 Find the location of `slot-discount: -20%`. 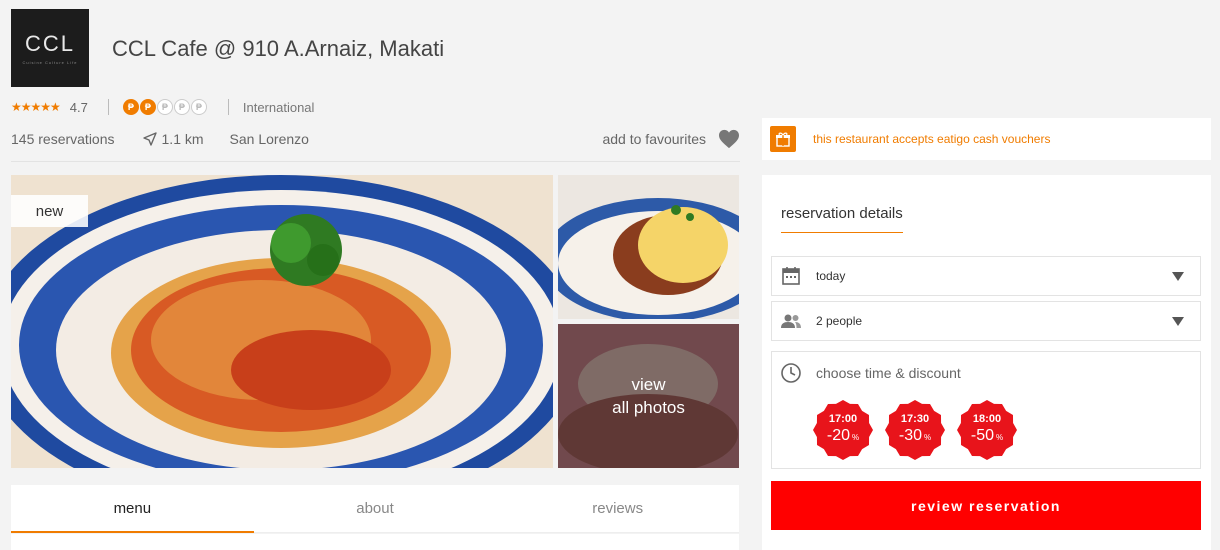

slot-discount: -20% is located at coordinates (843, 435).